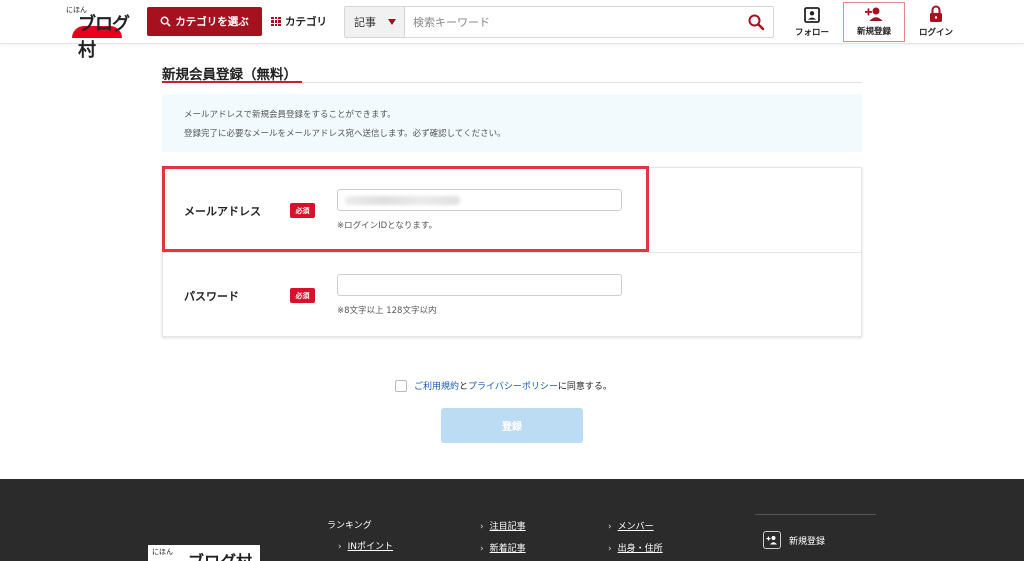 This screenshot has width=1024, height=561. I want to click on title-accent-underline, so click(232, 82).